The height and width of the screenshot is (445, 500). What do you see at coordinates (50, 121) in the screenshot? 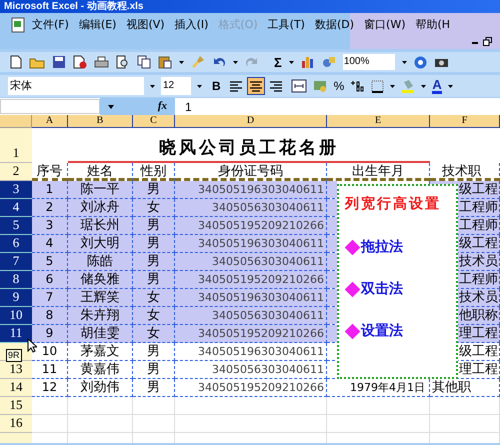
I see `column-header: A` at bounding box center [50, 121].